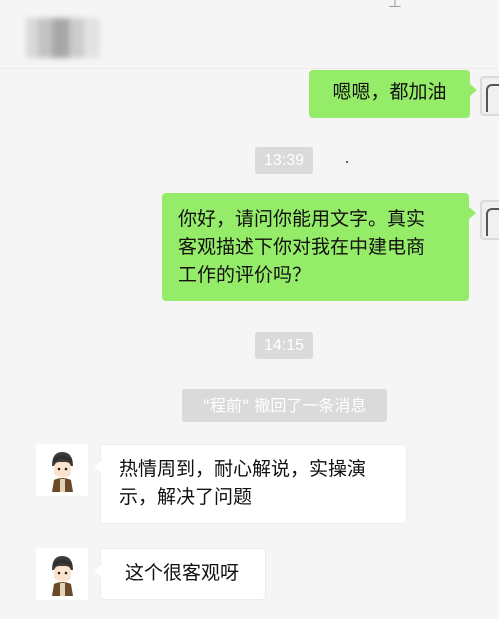 The height and width of the screenshot is (619, 499). What do you see at coordinates (186, 497) in the screenshot?
I see `message-line: 示，解决了问题` at bounding box center [186, 497].